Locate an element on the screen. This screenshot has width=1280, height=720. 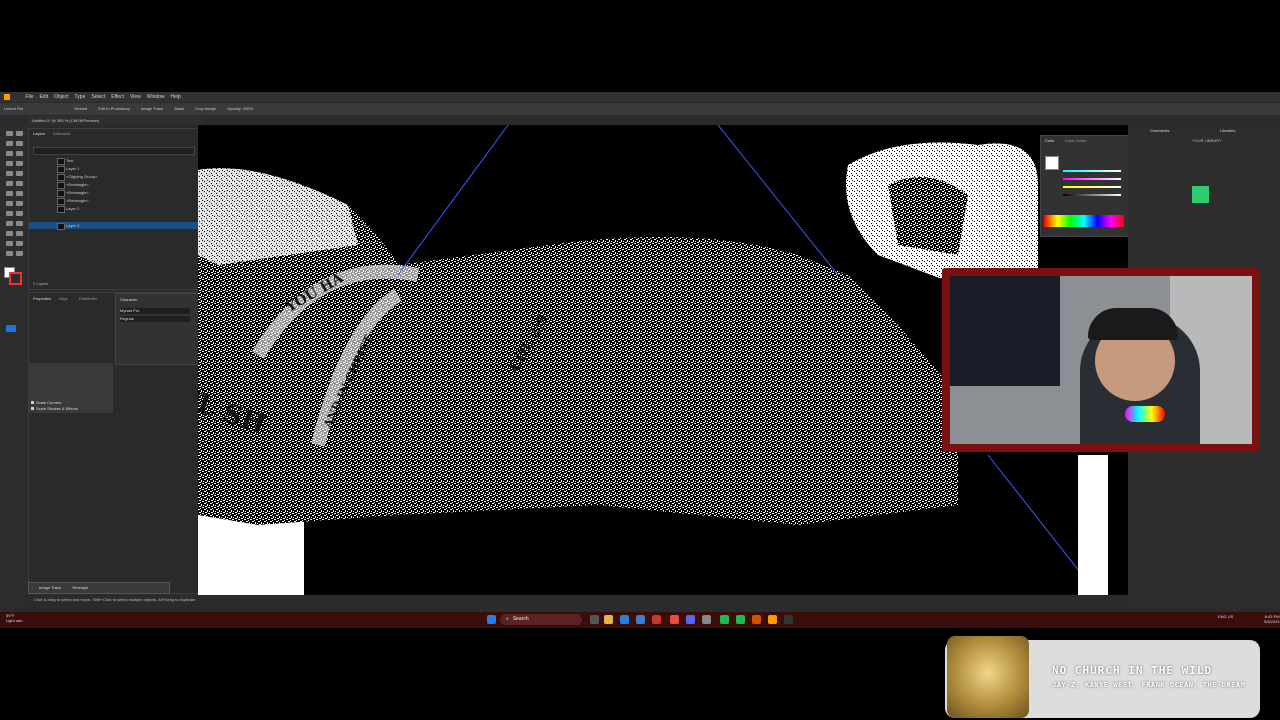
window-night-view is located at coordinates (1005, 331).